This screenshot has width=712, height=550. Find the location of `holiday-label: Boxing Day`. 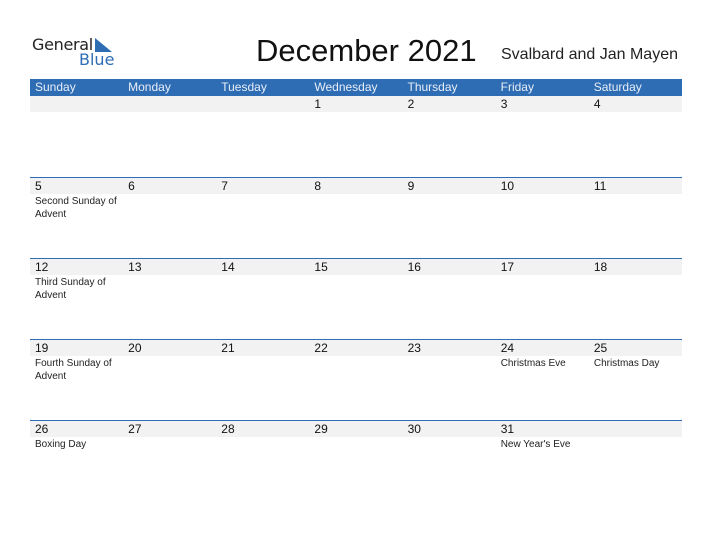

holiday-label: Boxing Day is located at coordinates (61, 444).